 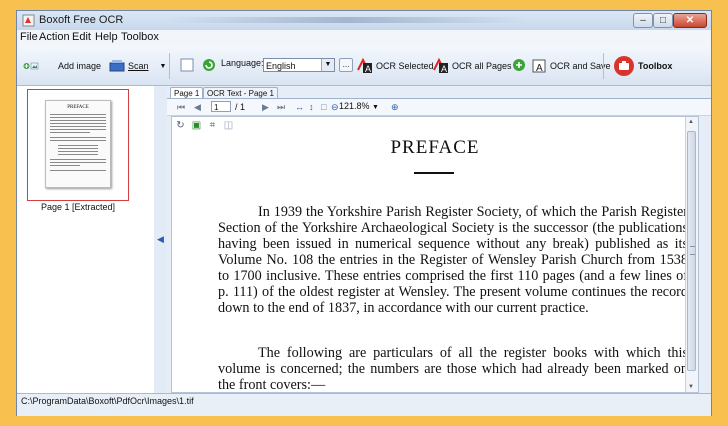 What do you see at coordinates (435, 147) in the screenshot?
I see `document-title: PREFACE` at bounding box center [435, 147].